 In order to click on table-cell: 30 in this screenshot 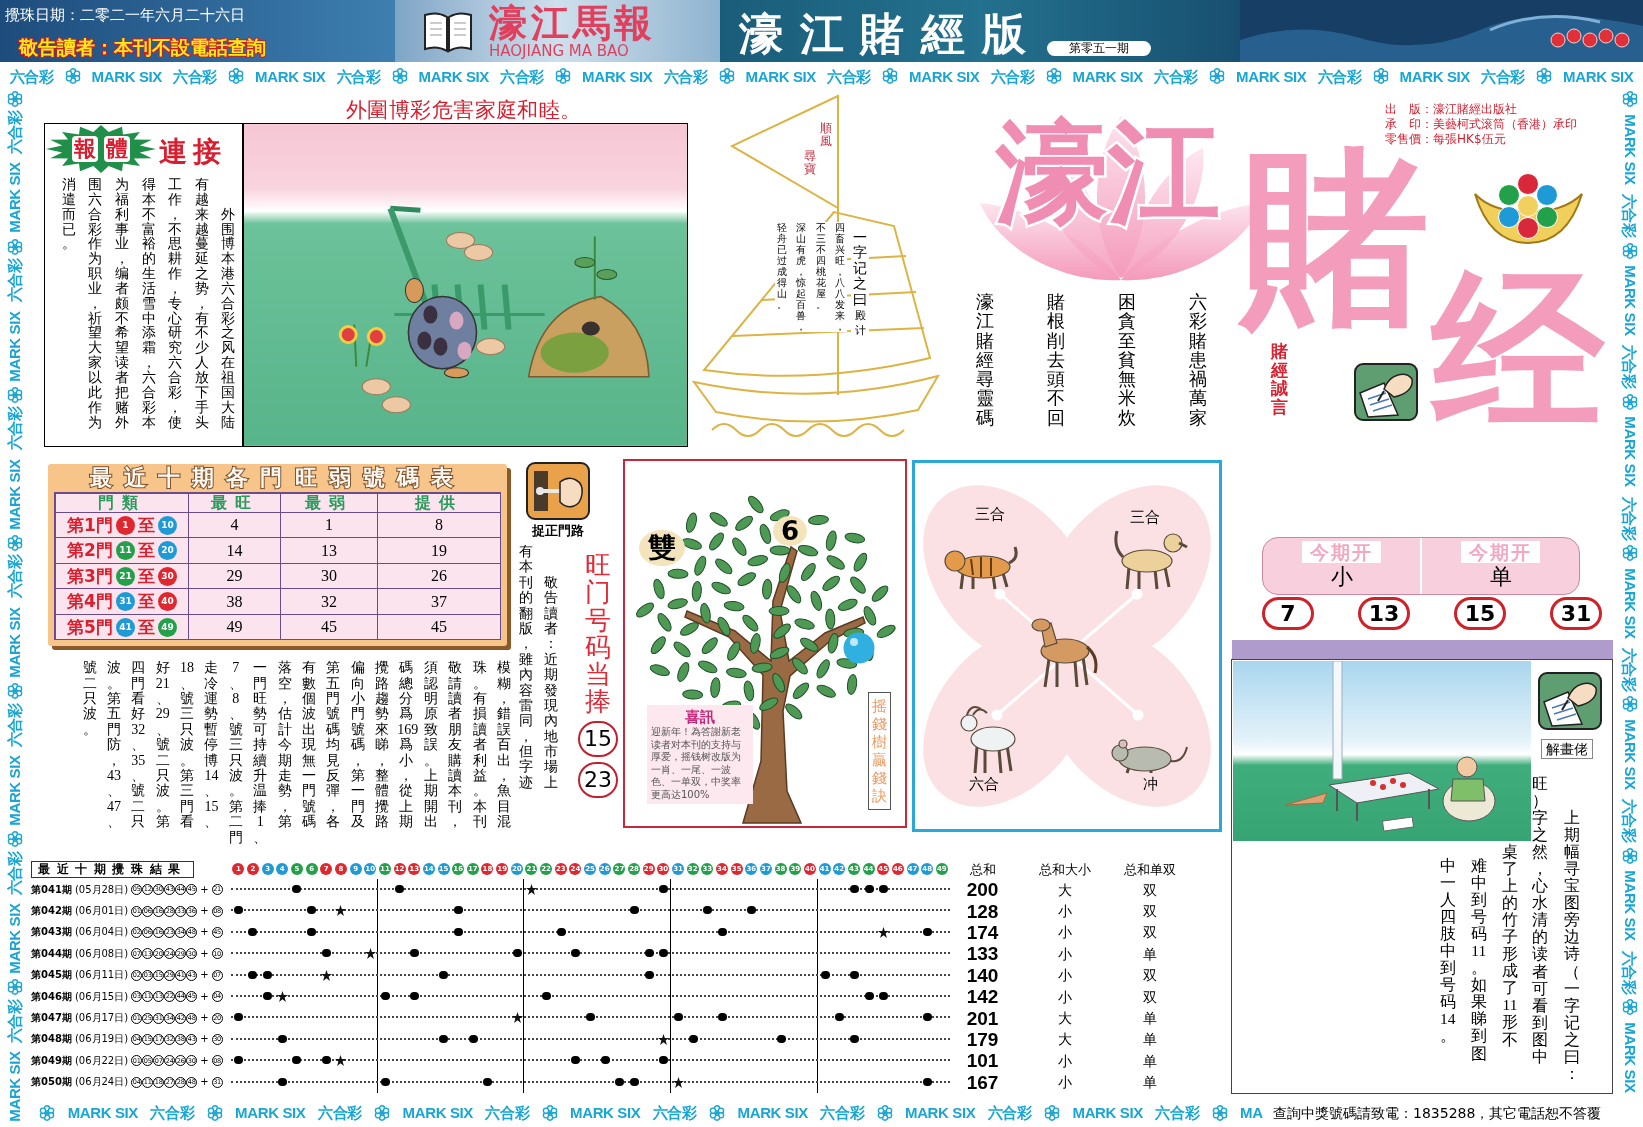, I will do `click(329, 576)`.